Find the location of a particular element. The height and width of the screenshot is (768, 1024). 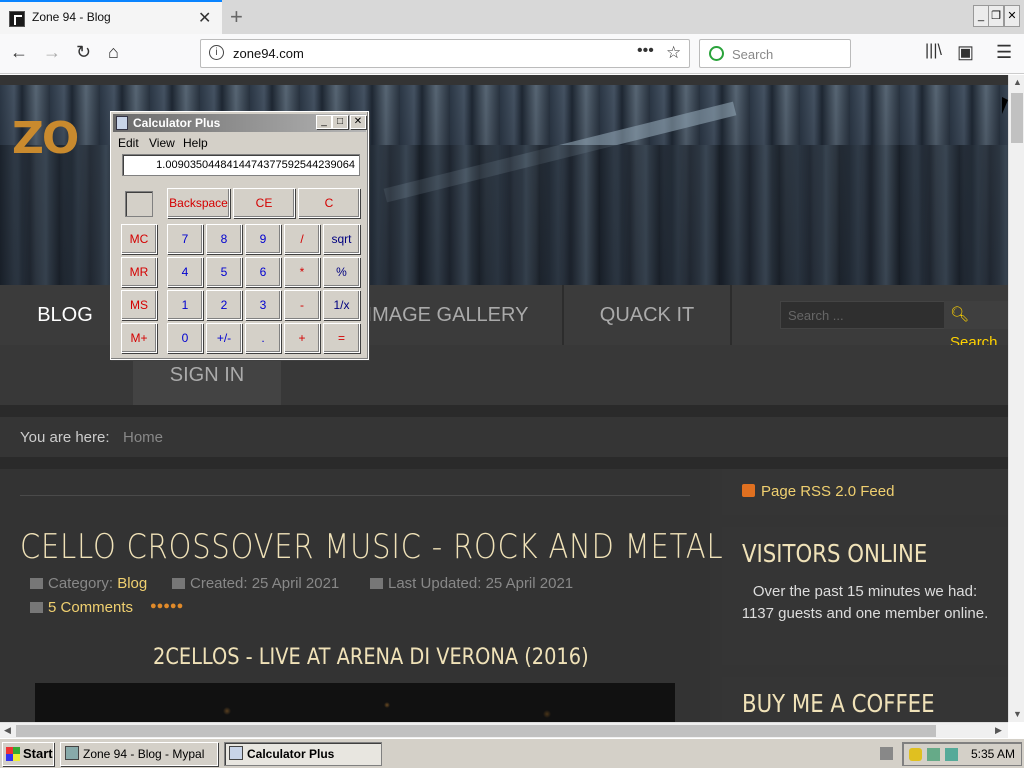

key-5: 5 is located at coordinates (224, 272).